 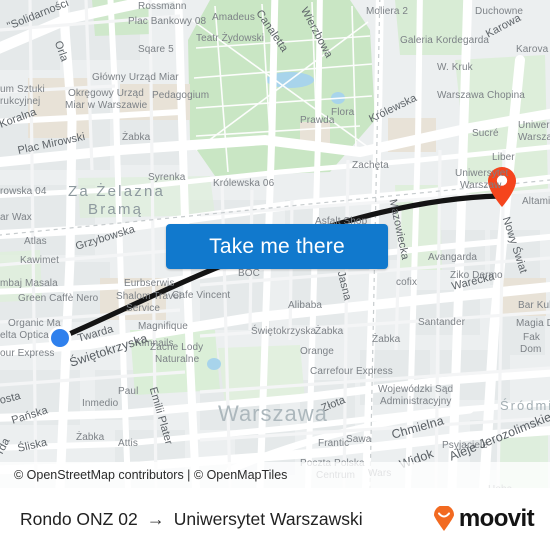 What do you see at coordinates (16, 217) in the screenshot?
I see `map-label: ar Wax` at bounding box center [16, 217].